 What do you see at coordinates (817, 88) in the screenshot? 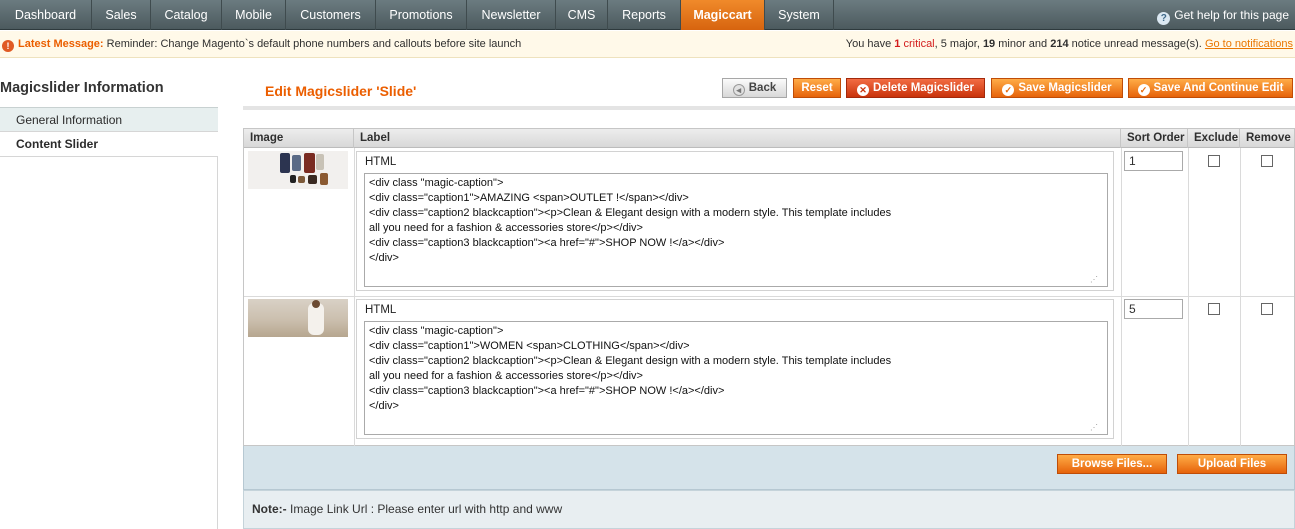
I see `reset-button: Reset` at bounding box center [817, 88].